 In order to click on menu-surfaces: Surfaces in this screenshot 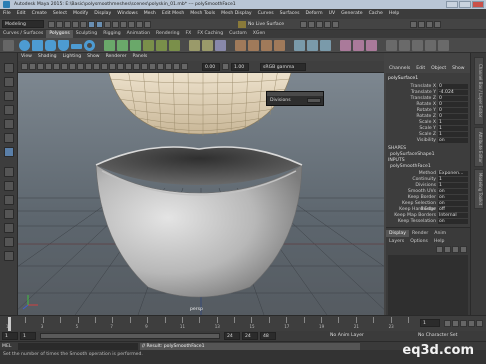, I will do `click(290, 14)`.